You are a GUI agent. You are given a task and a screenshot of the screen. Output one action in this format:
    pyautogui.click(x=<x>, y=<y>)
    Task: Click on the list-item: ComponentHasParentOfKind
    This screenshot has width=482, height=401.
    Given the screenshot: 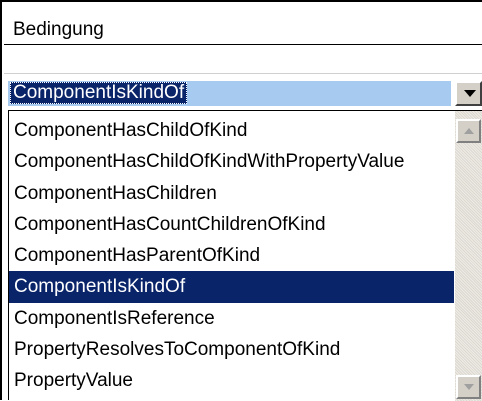 What is the action you would take?
    pyautogui.click(x=231, y=255)
    